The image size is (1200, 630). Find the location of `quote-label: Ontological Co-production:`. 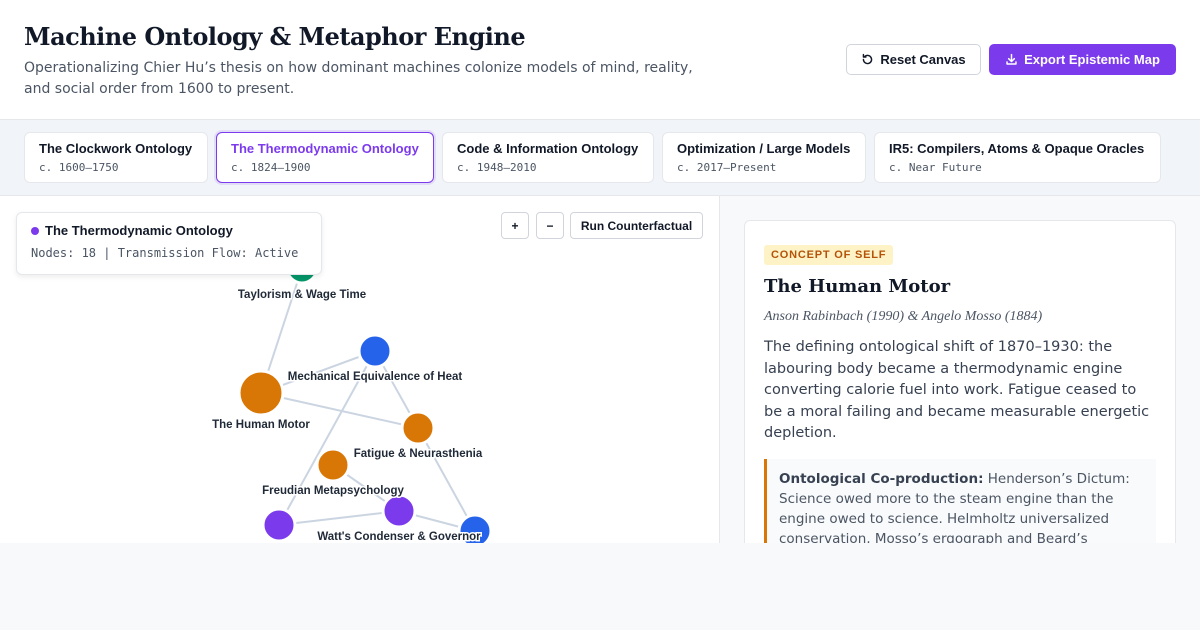

quote-label: Ontological Co-production: is located at coordinates (881, 478).